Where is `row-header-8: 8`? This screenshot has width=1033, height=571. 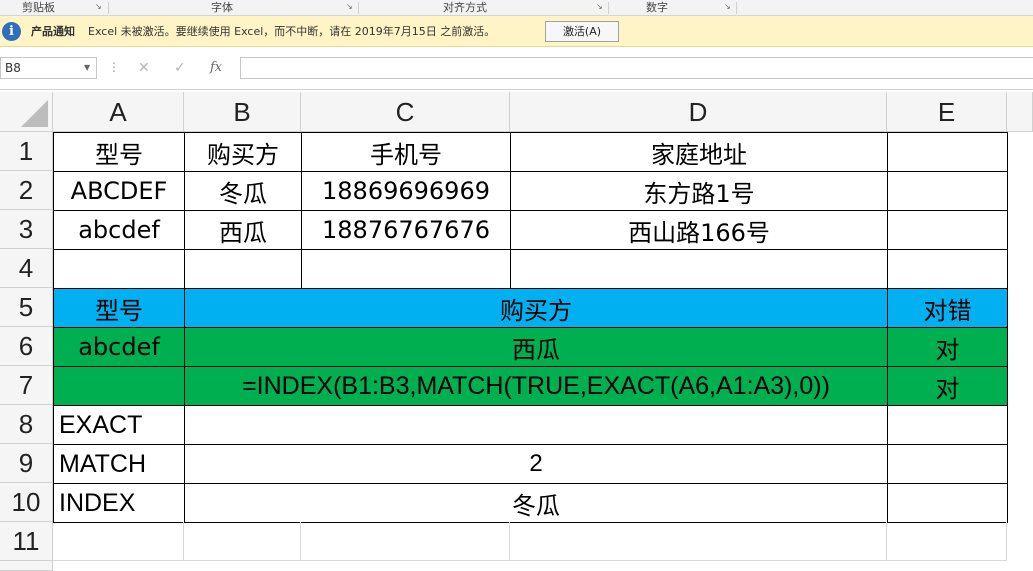 row-header-8: 8 is located at coordinates (26, 424).